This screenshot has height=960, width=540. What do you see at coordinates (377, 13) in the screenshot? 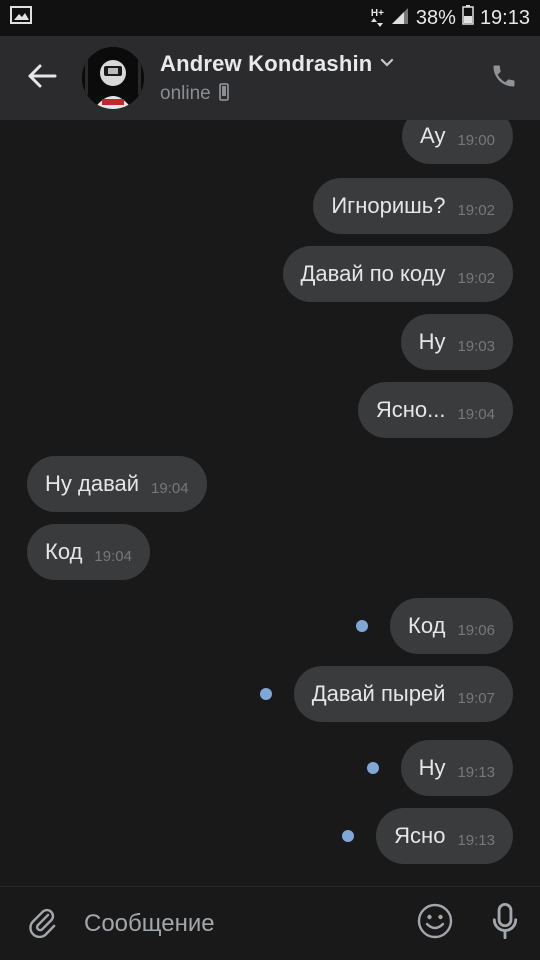
I see `network-label: H+` at bounding box center [377, 13].